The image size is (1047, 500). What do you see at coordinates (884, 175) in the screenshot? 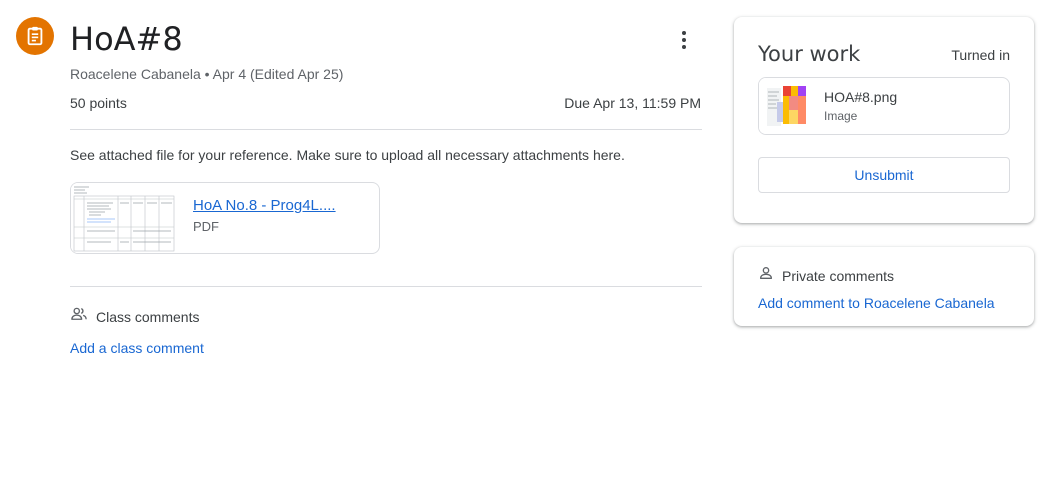
I see `unsubmit-button: Unsubmit` at bounding box center [884, 175].